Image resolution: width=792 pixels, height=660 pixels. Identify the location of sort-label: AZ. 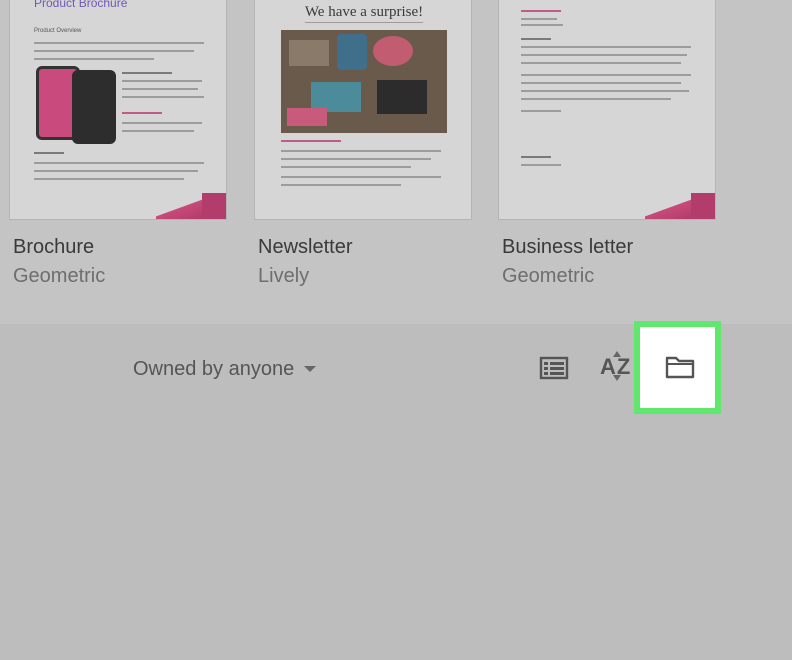
(616, 366).